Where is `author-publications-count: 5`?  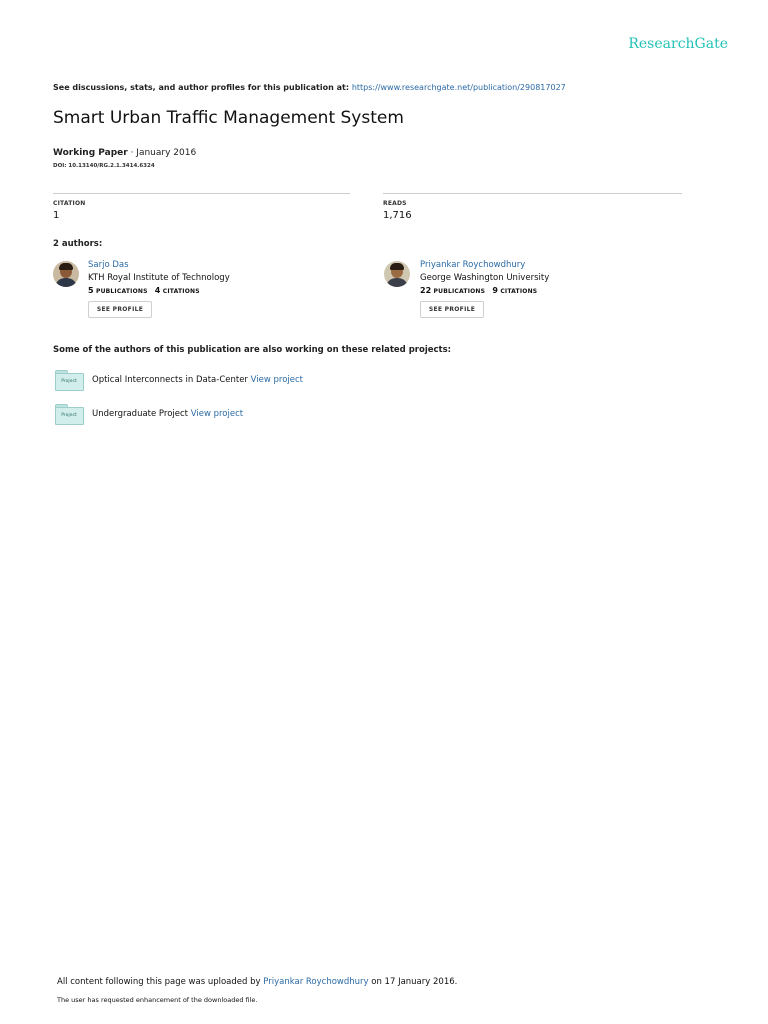
author-publications-count: 5 is located at coordinates (91, 290).